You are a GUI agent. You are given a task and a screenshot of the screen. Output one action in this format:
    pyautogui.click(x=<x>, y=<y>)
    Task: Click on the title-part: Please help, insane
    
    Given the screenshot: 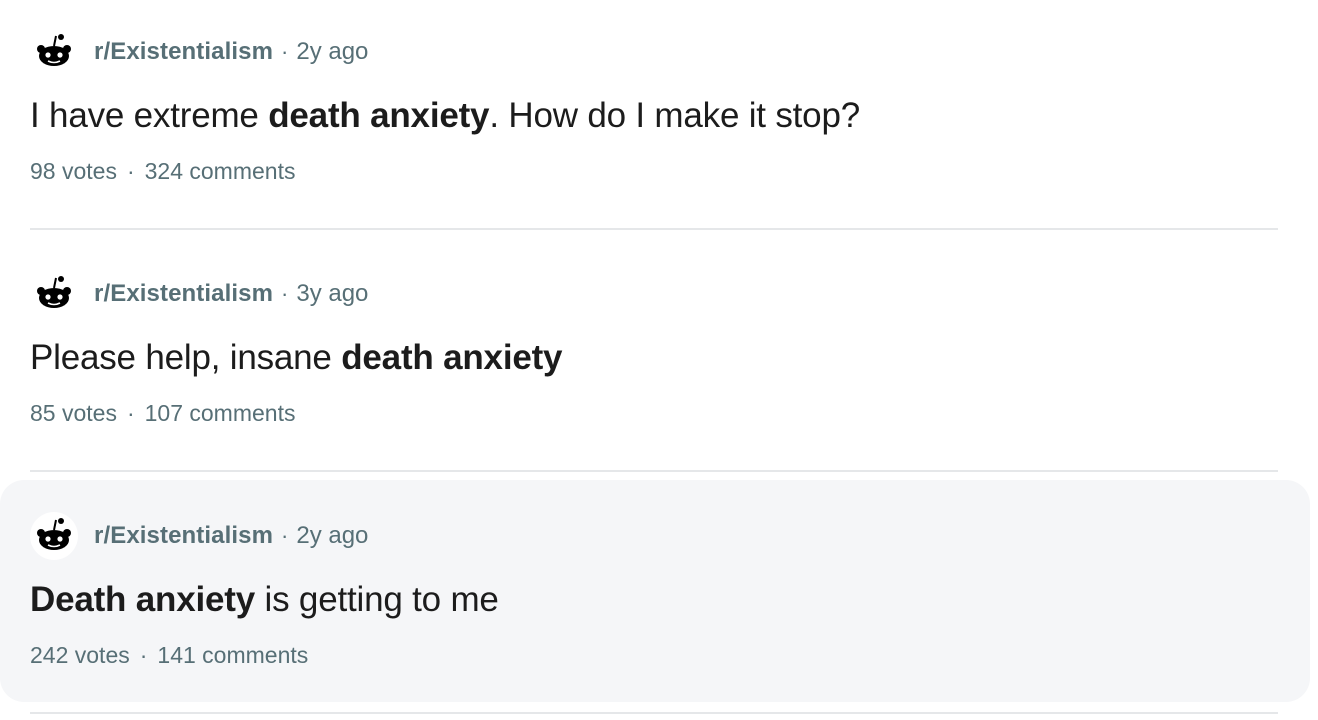 What is the action you would take?
    pyautogui.click(x=186, y=357)
    